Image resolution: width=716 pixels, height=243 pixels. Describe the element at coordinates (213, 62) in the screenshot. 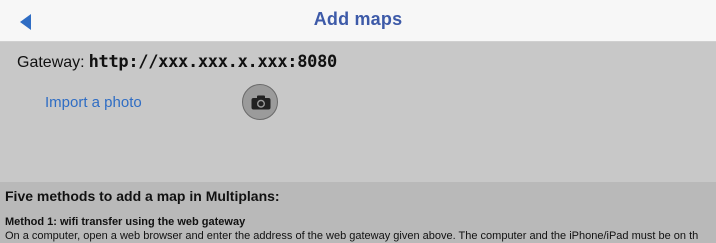

I see `gateway-url: http://xxx.xxx.x.xxx:8080` at that location.